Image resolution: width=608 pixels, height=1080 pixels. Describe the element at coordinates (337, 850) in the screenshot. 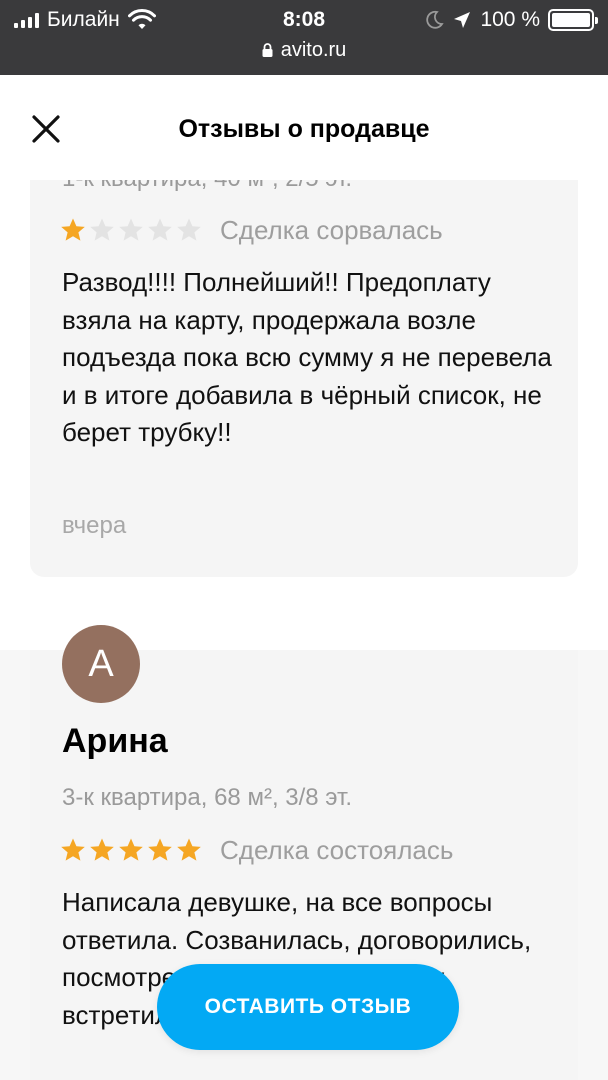

I see `deal-status: Сделка состоялась` at that location.